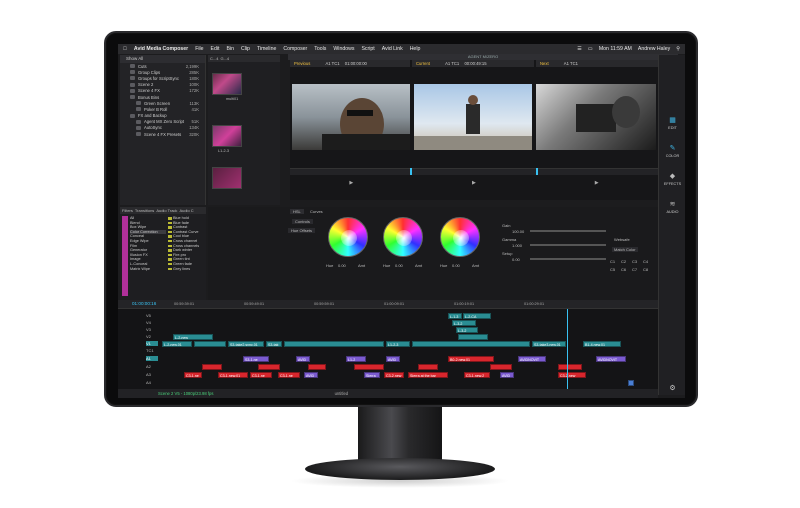 The image size is (800, 508). What do you see at coordinates (460, 237) in the screenshot?
I see `color-wheel-highlights` at bounding box center [460, 237].